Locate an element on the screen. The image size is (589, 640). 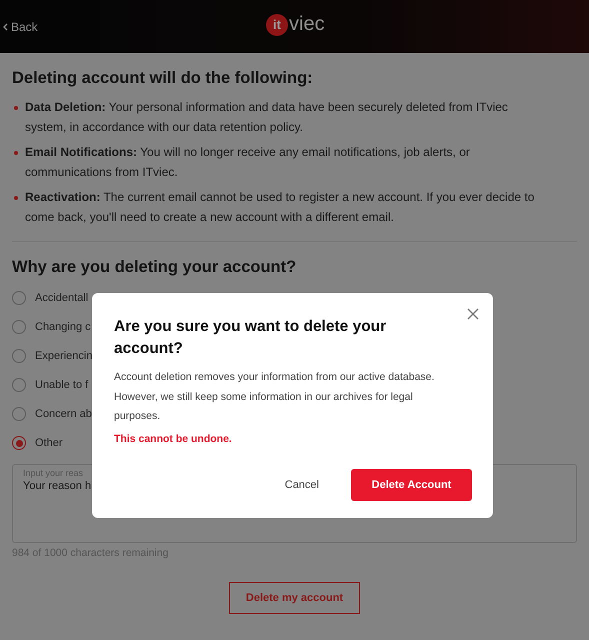
dialog-message: Account deletion removes your information from our active database. However, we still keep some information in our archives for legal purposes. is located at coordinates (275, 397).